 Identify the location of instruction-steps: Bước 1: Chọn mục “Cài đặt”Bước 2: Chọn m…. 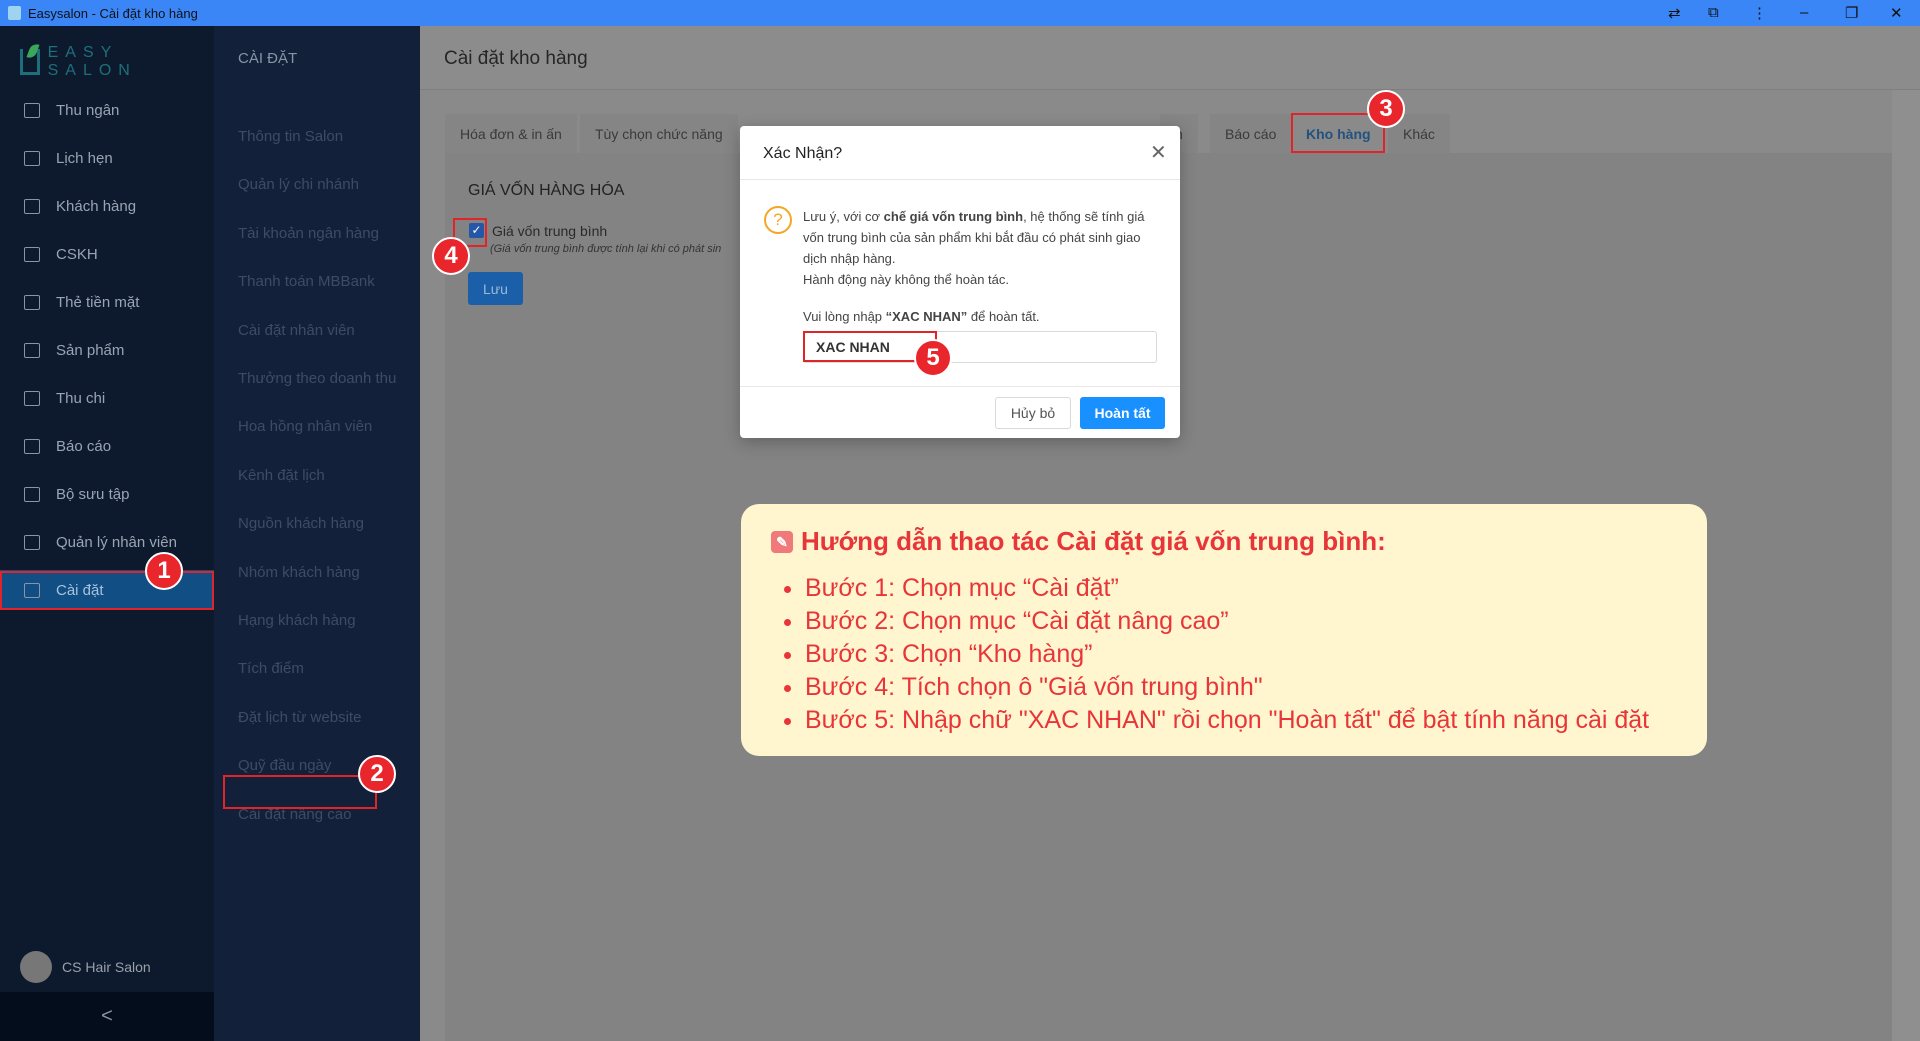
(1227, 654).